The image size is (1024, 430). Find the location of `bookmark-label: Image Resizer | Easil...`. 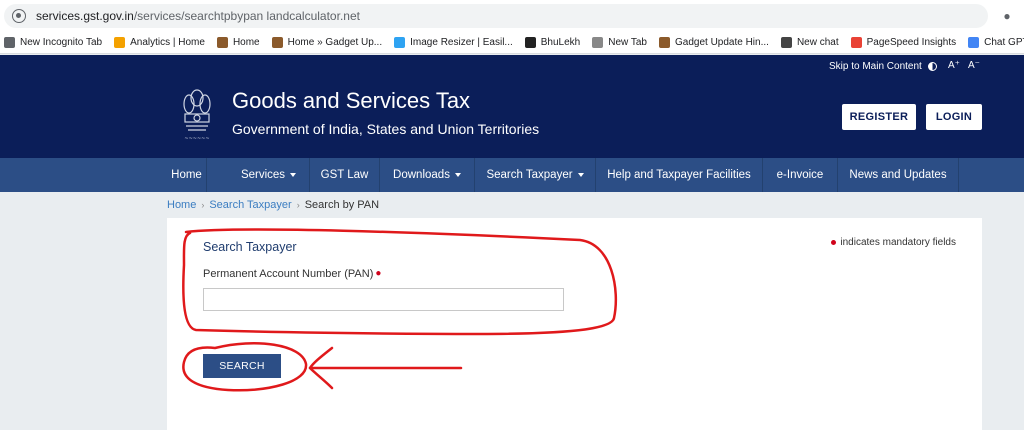

bookmark-label: Image Resizer | Easil... is located at coordinates (461, 42).